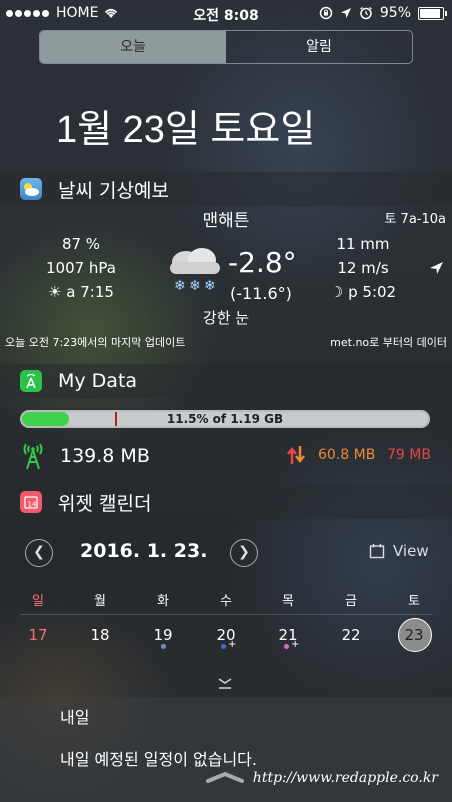  What do you see at coordinates (113, 190) in the screenshot?
I see `weather-widget-title: 날씨 기상예보` at bounding box center [113, 190].